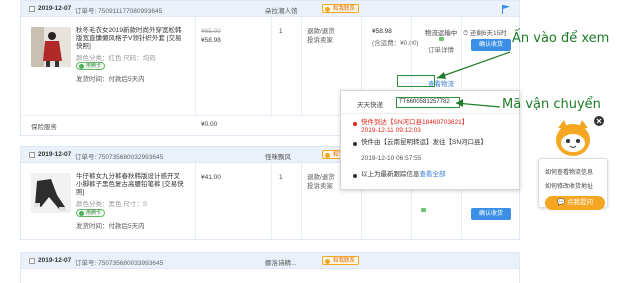 Image resolution: width=618 pixels, height=283 pixels. Describe the element at coordinates (433, 174) in the screenshot. I see `view-all-link: 查看全部` at that location.